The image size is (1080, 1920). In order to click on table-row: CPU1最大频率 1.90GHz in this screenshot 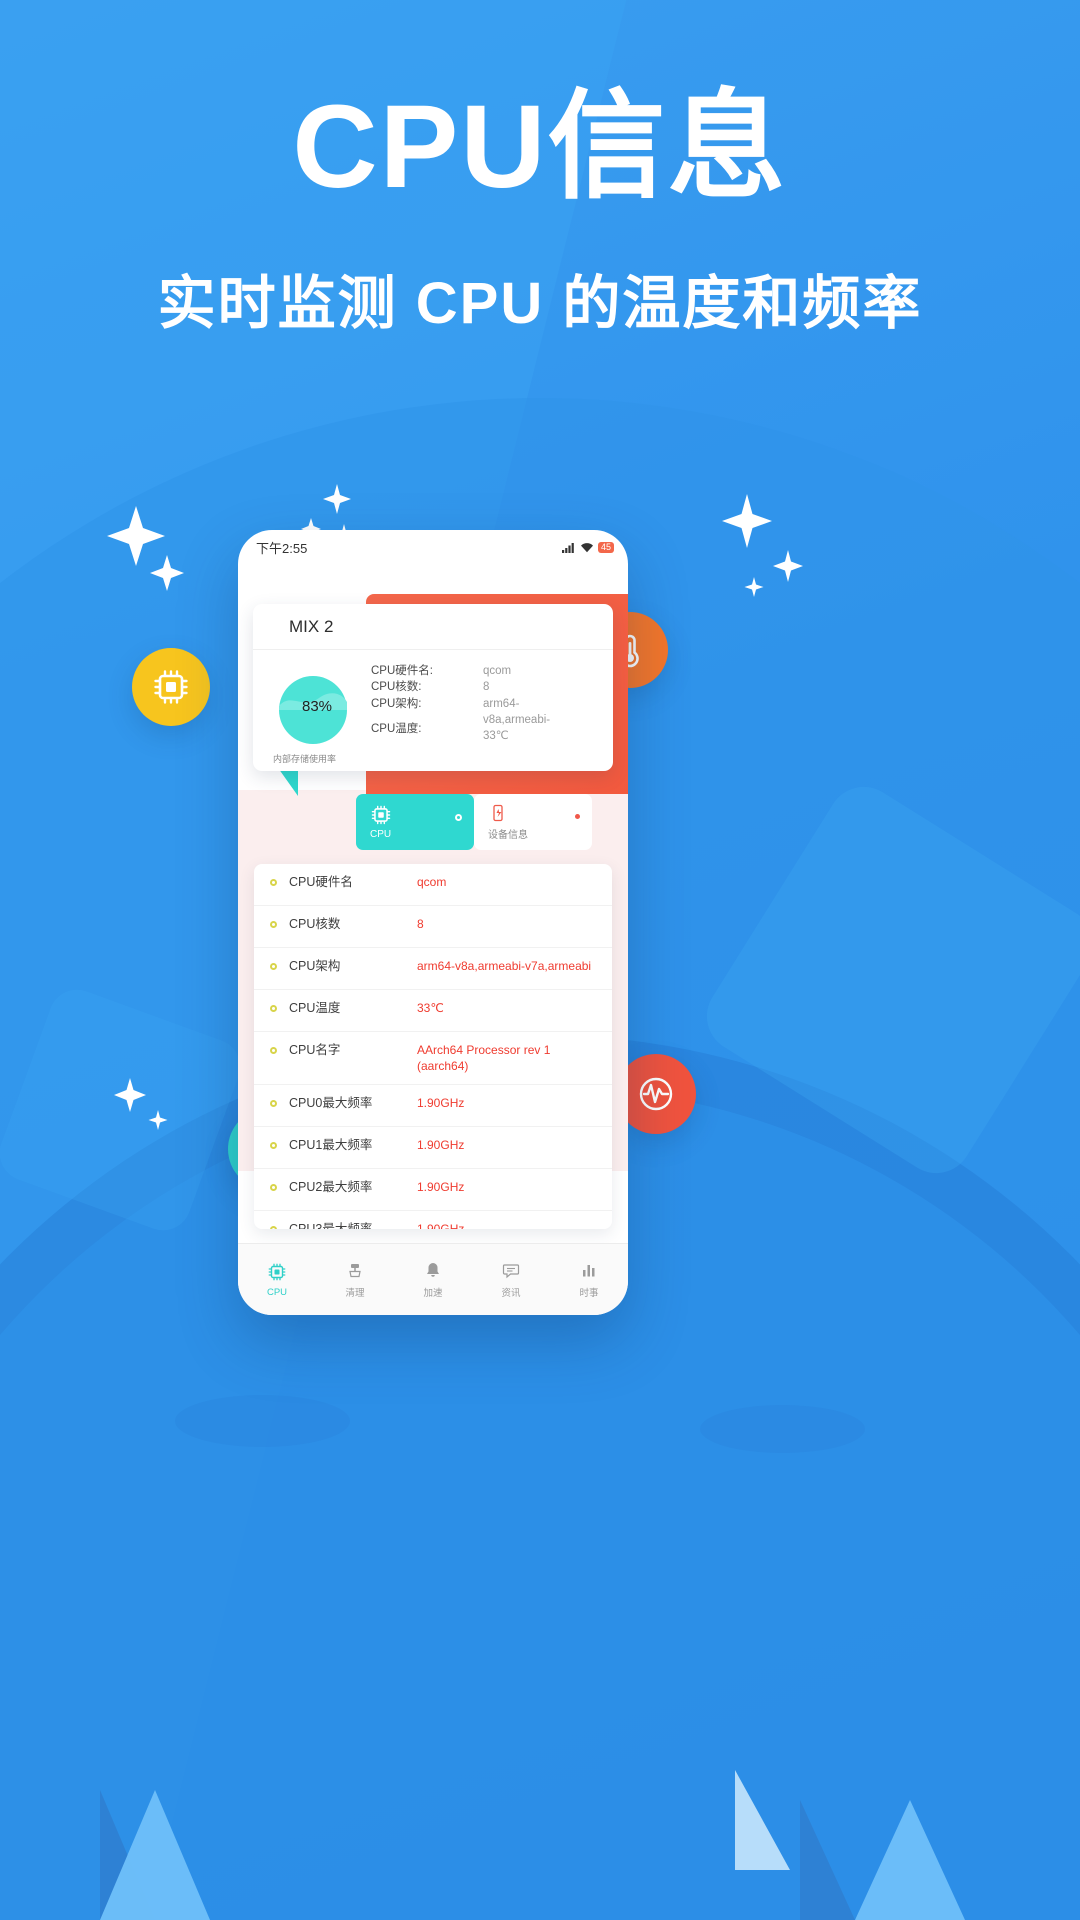, I will do `click(433, 1148)`.